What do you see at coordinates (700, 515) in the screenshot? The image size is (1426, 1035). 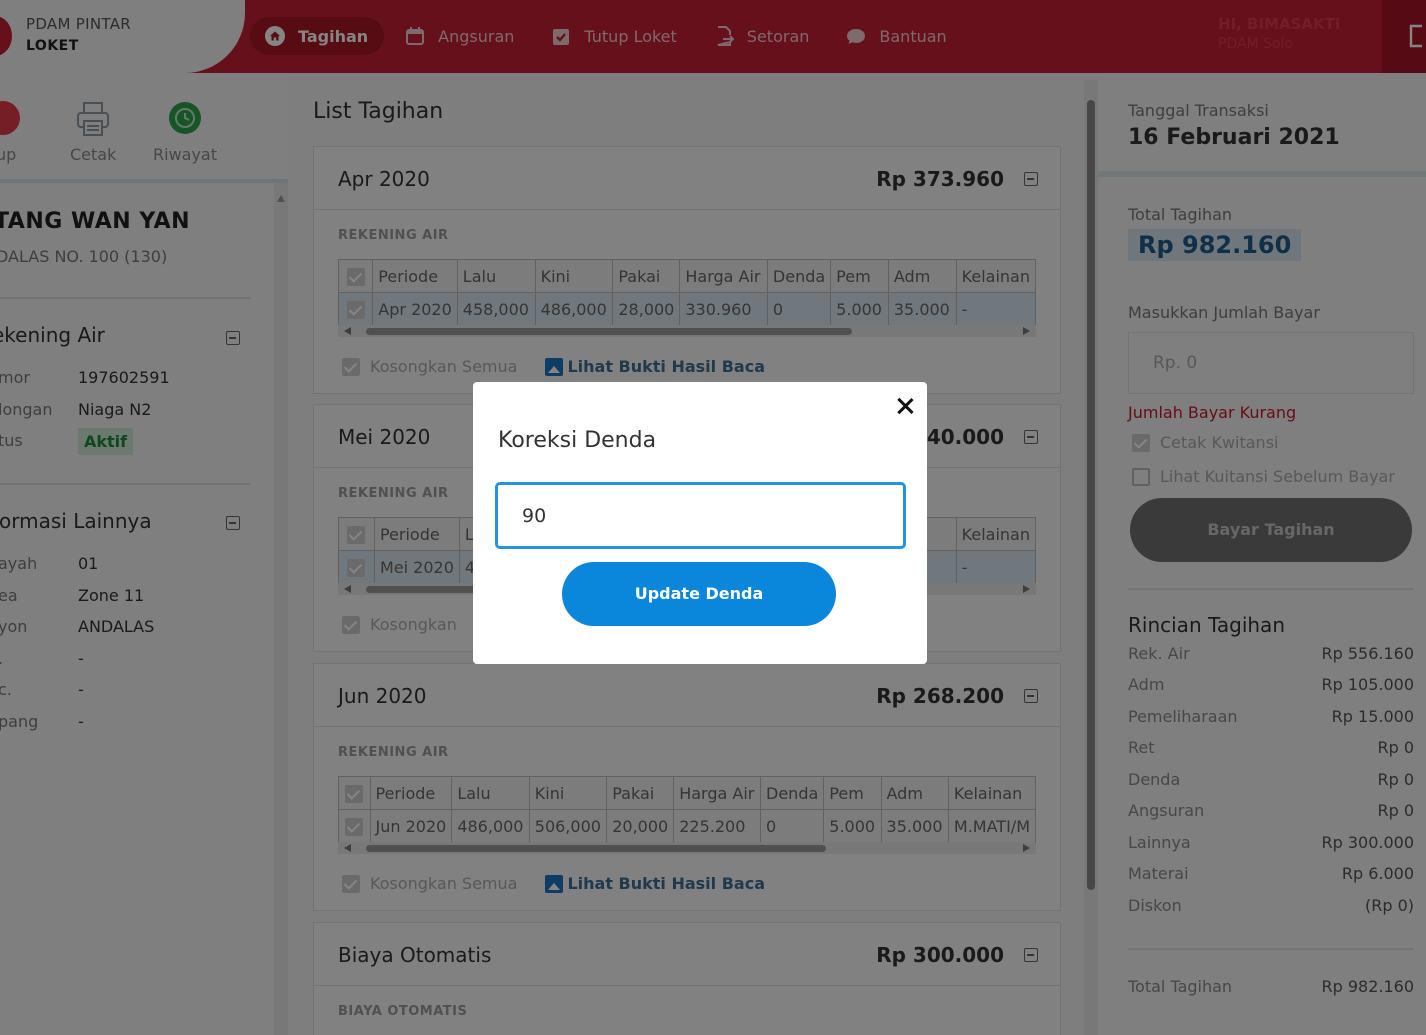 I see `denda-input` at bounding box center [700, 515].